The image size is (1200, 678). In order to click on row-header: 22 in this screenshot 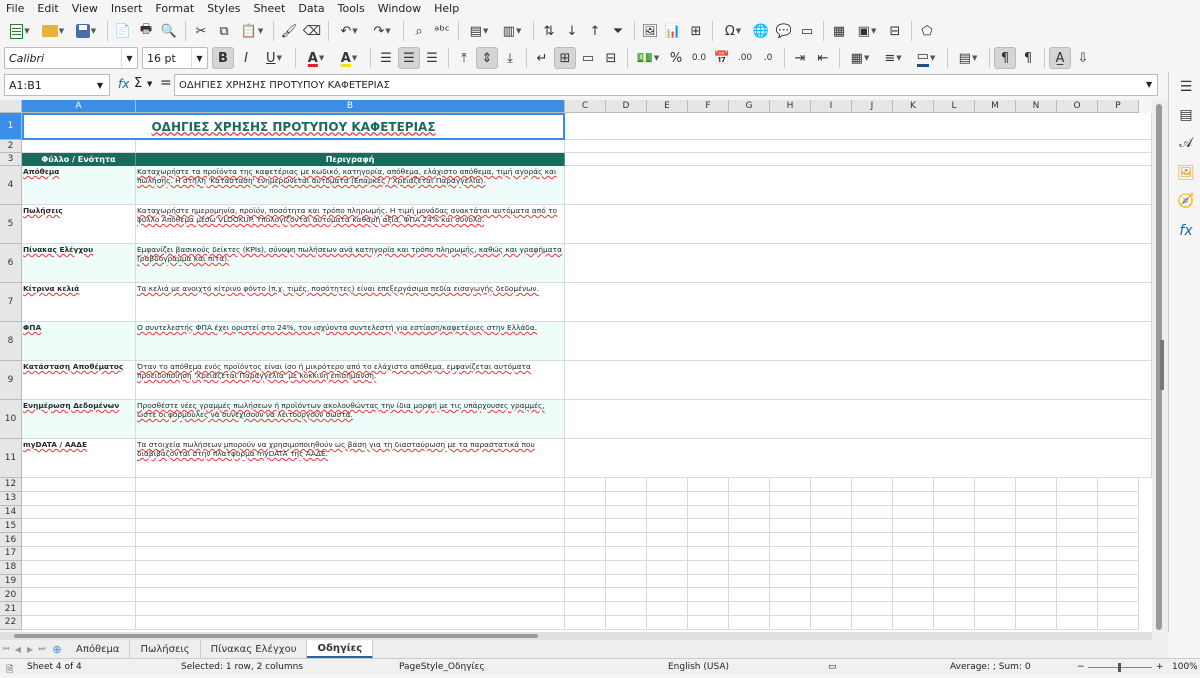, I will do `click(11, 622)`.